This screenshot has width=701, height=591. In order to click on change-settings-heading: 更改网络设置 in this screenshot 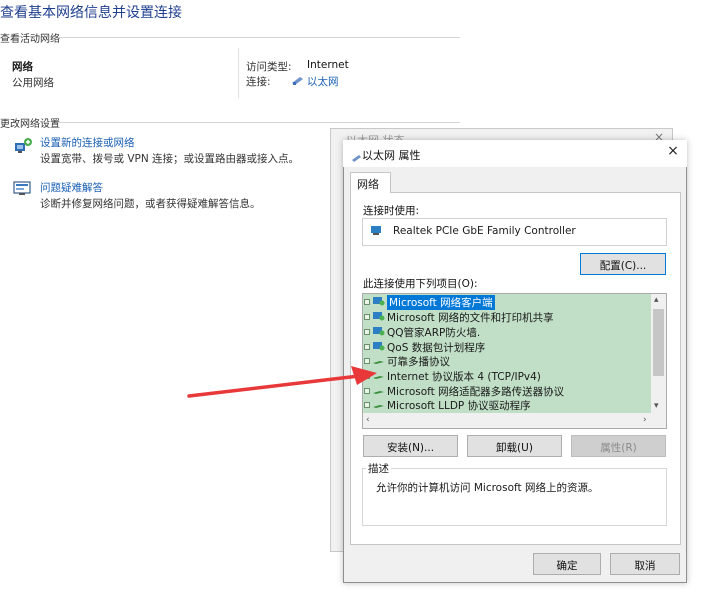, I will do `click(30, 124)`.